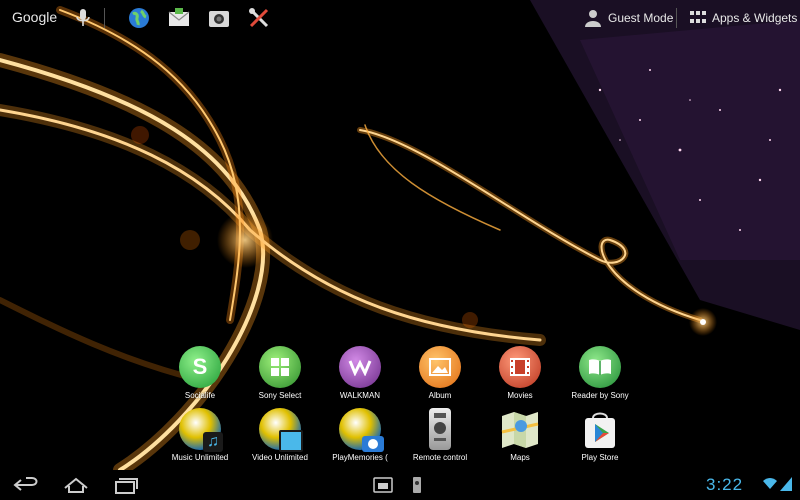  Describe the element at coordinates (600, 367) in the screenshot. I see `reader-icon` at that location.